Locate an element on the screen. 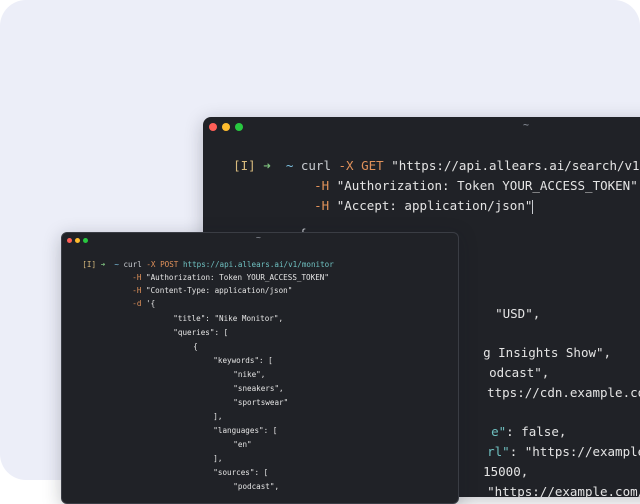  flag: -H is located at coordinates (322, 205).